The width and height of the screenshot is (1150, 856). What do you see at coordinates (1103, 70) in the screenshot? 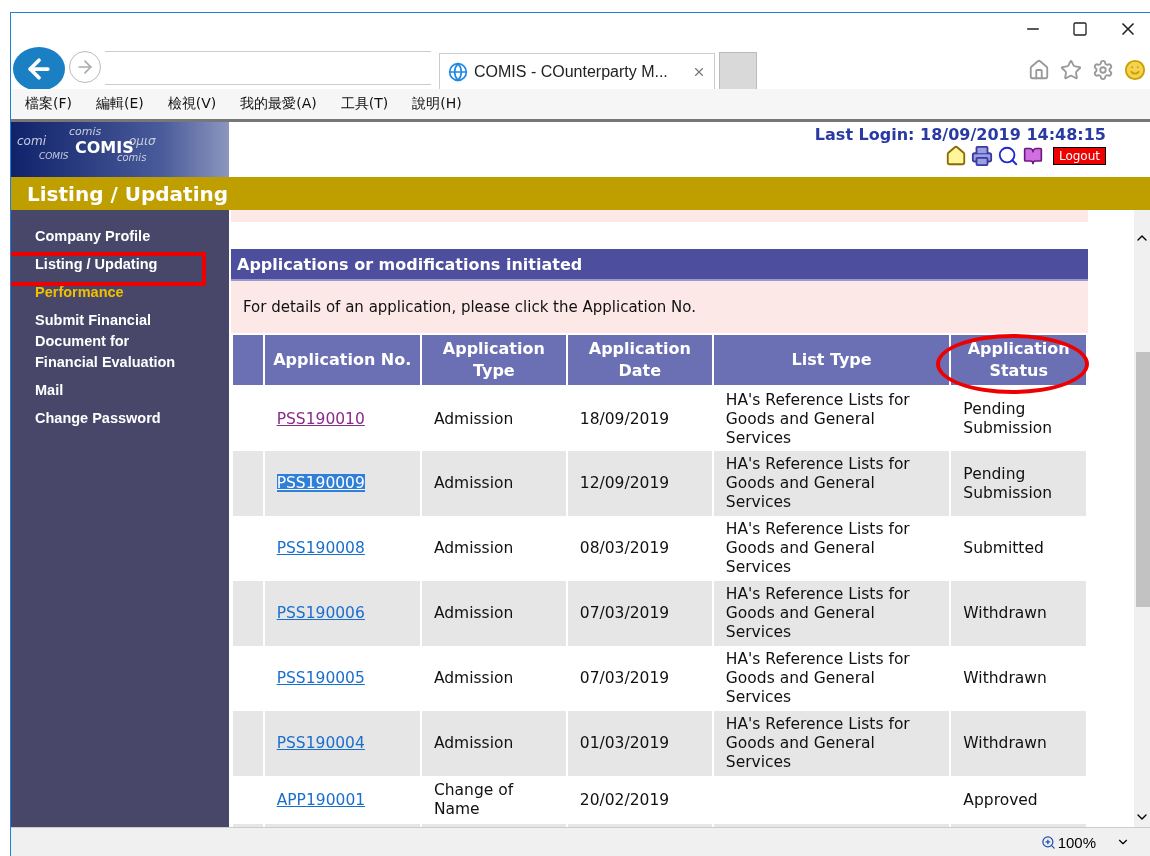
I see `settings-icon` at bounding box center [1103, 70].